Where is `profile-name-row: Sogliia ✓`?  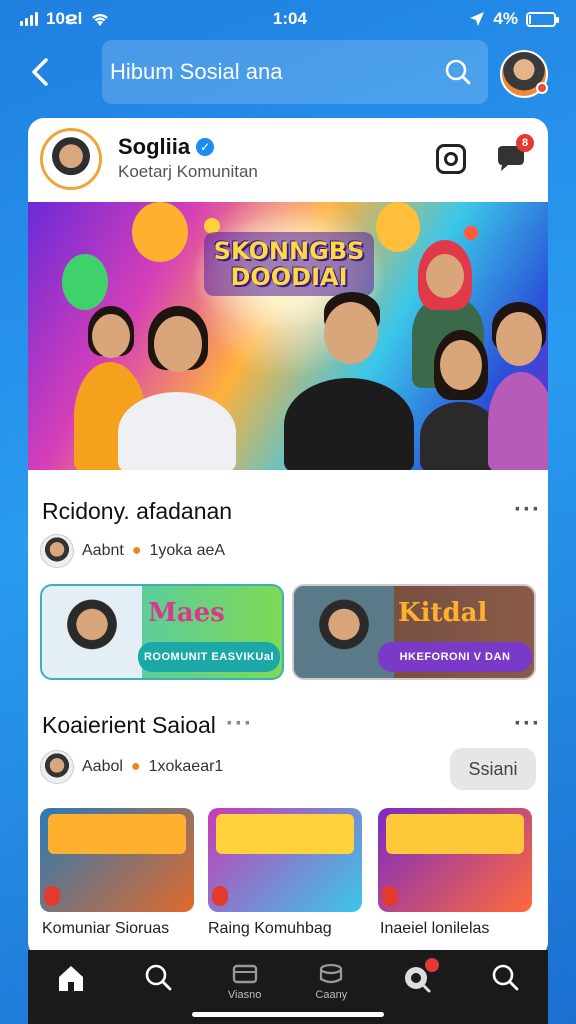
profile-name-row: Sogliia ✓ is located at coordinates (166, 147).